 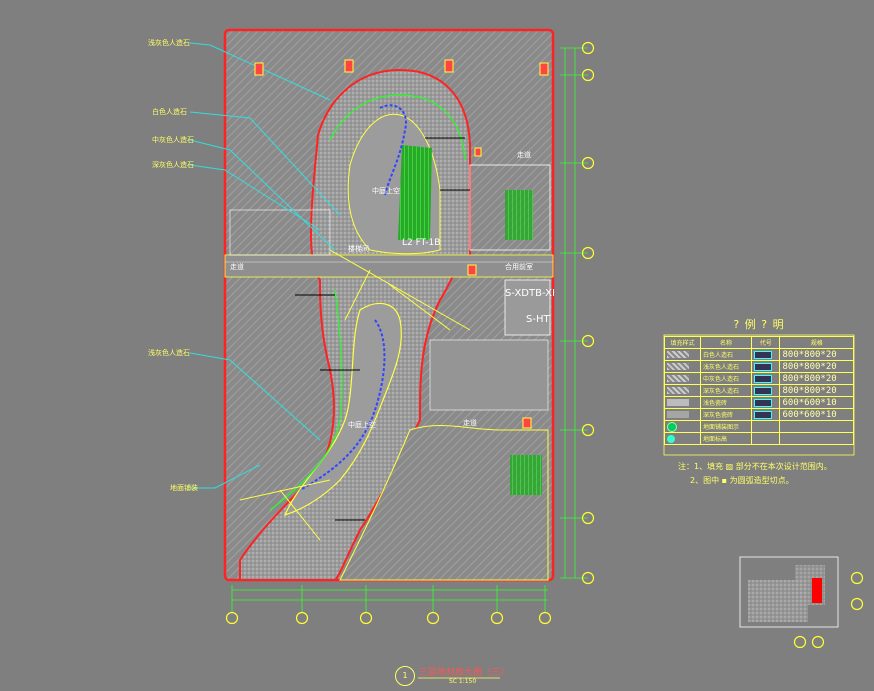 What do you see at coordinates (765, 342) in the screenshot?
I see `legend-header-code: 代号` at bounding box center [765, 342].